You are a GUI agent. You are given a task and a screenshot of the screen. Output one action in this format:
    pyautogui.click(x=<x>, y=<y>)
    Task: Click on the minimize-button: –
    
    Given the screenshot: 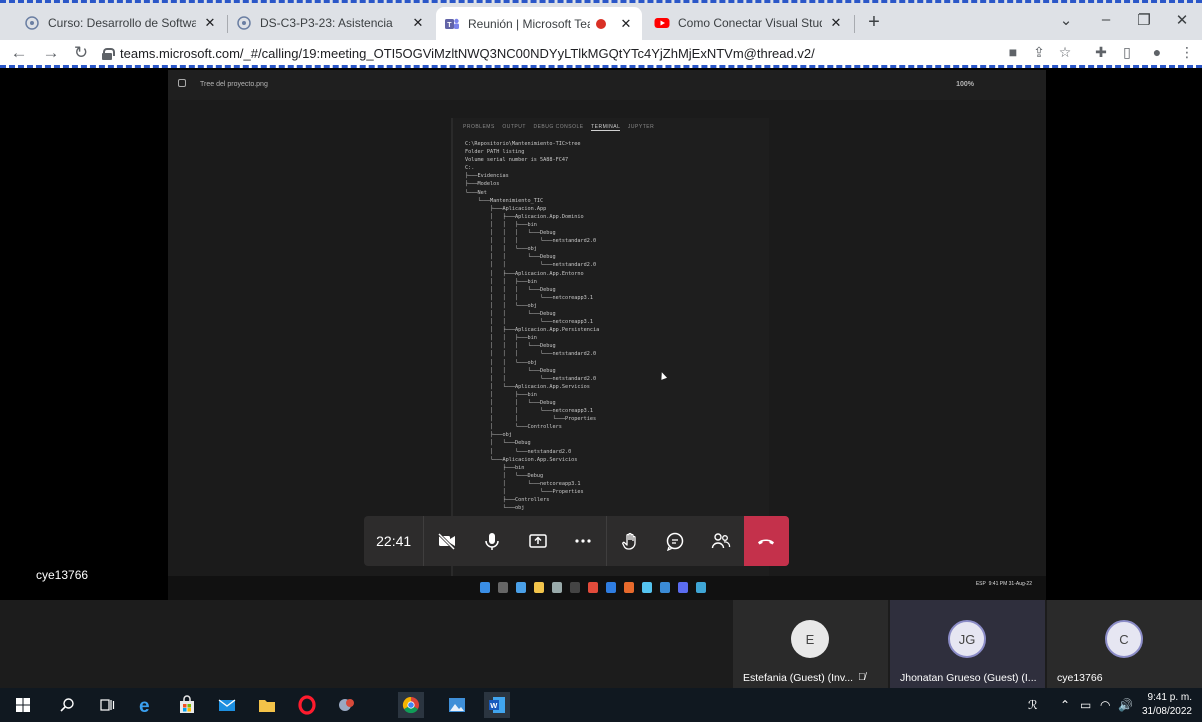 What is the action you would take?
    pyautogui.click(x=1106, y=19)
    